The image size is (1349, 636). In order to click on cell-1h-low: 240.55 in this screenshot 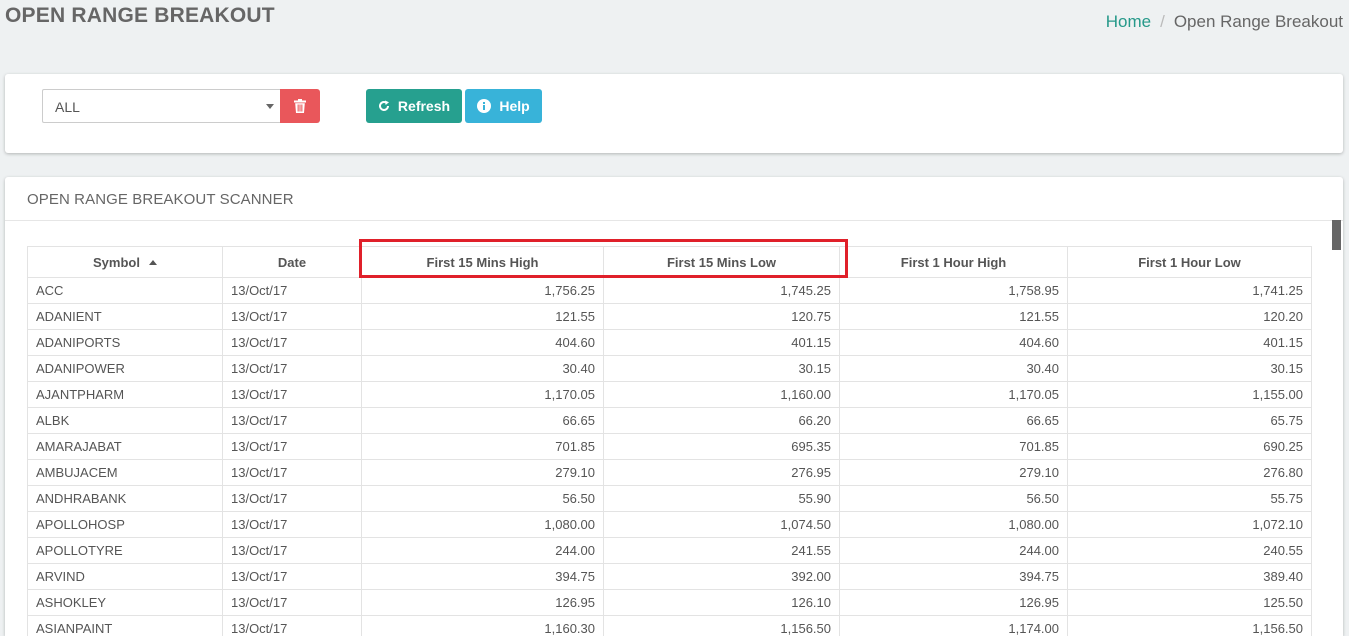, I will do `click(1189, 550)`.